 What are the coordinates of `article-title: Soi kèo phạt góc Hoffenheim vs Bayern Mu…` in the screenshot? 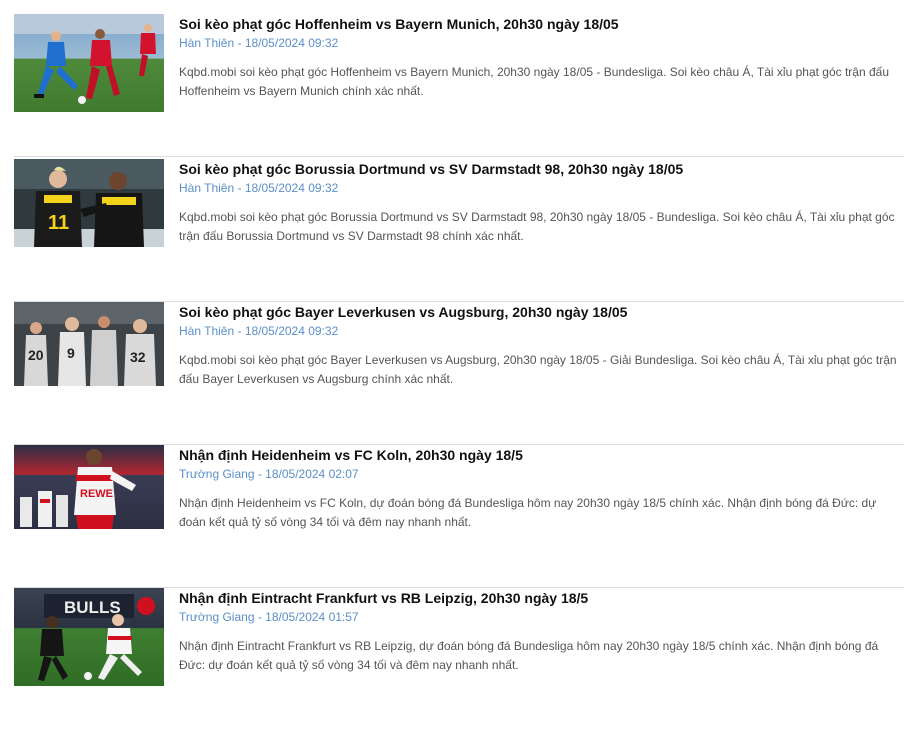 It's located at (539, 24).